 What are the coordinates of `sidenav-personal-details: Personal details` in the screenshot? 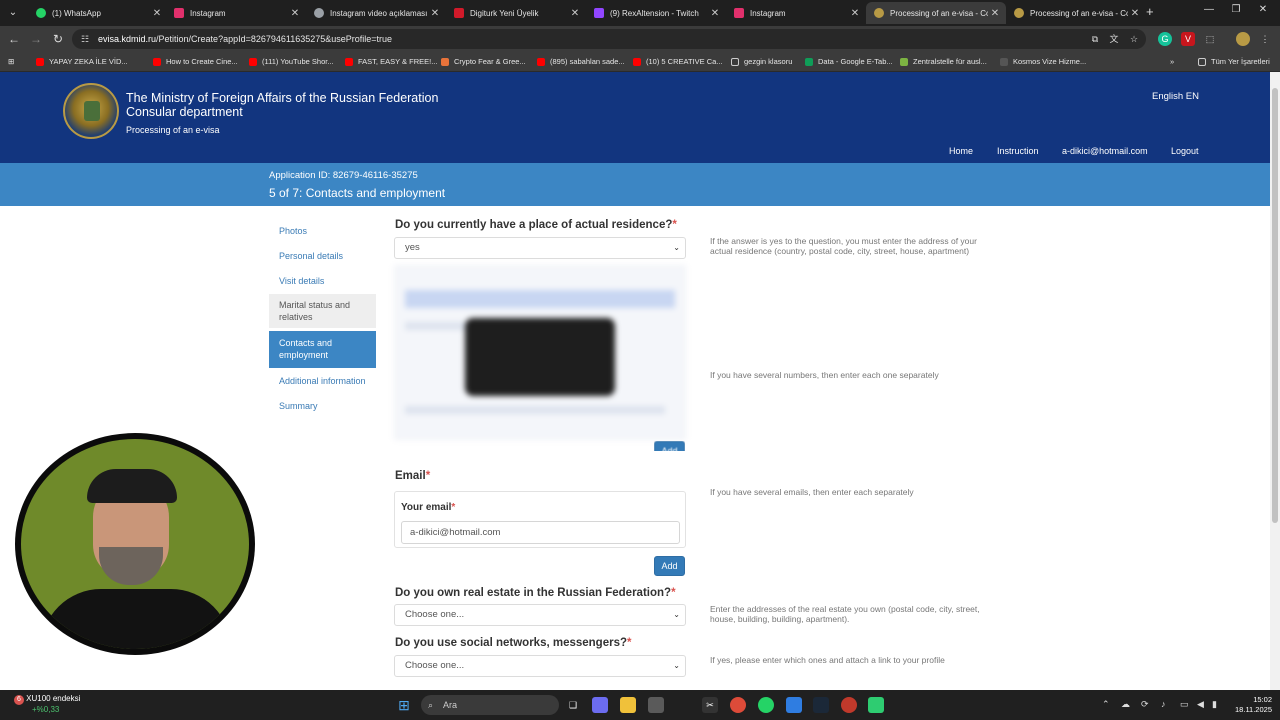 It's located at (322, 256).